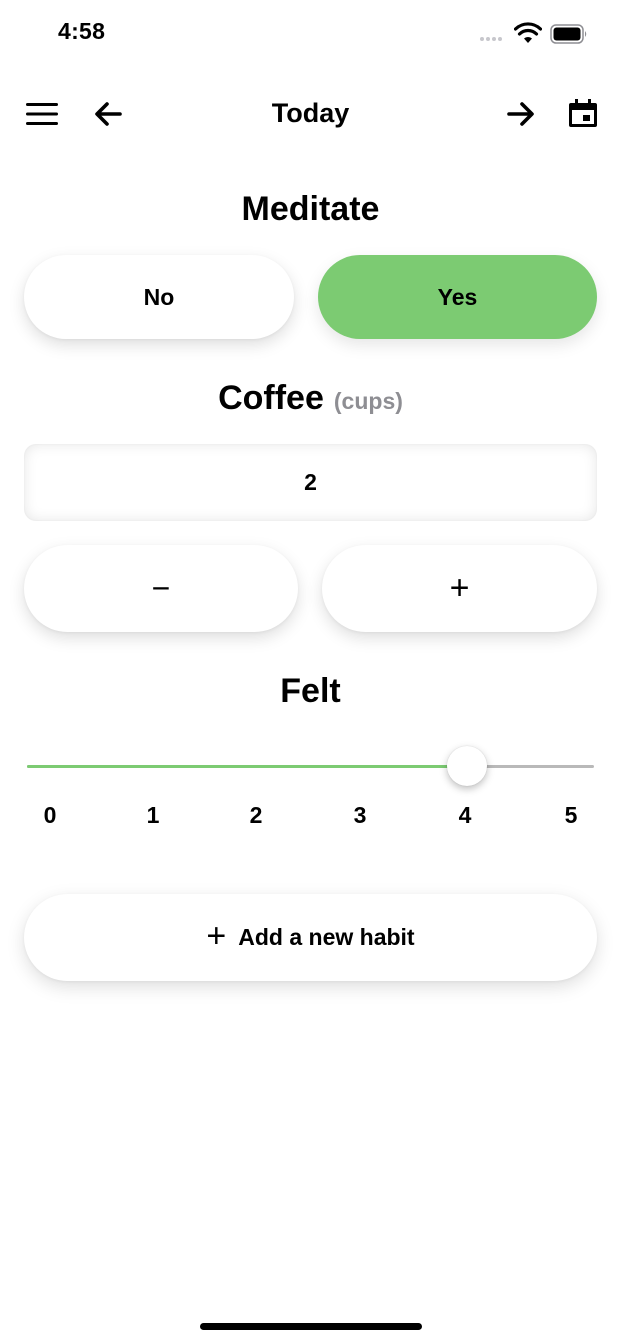 The image size is (621, 1344). Describe the element at coordinates (465, 815) in the screenshot. I see `tick-label: 4` at that location.